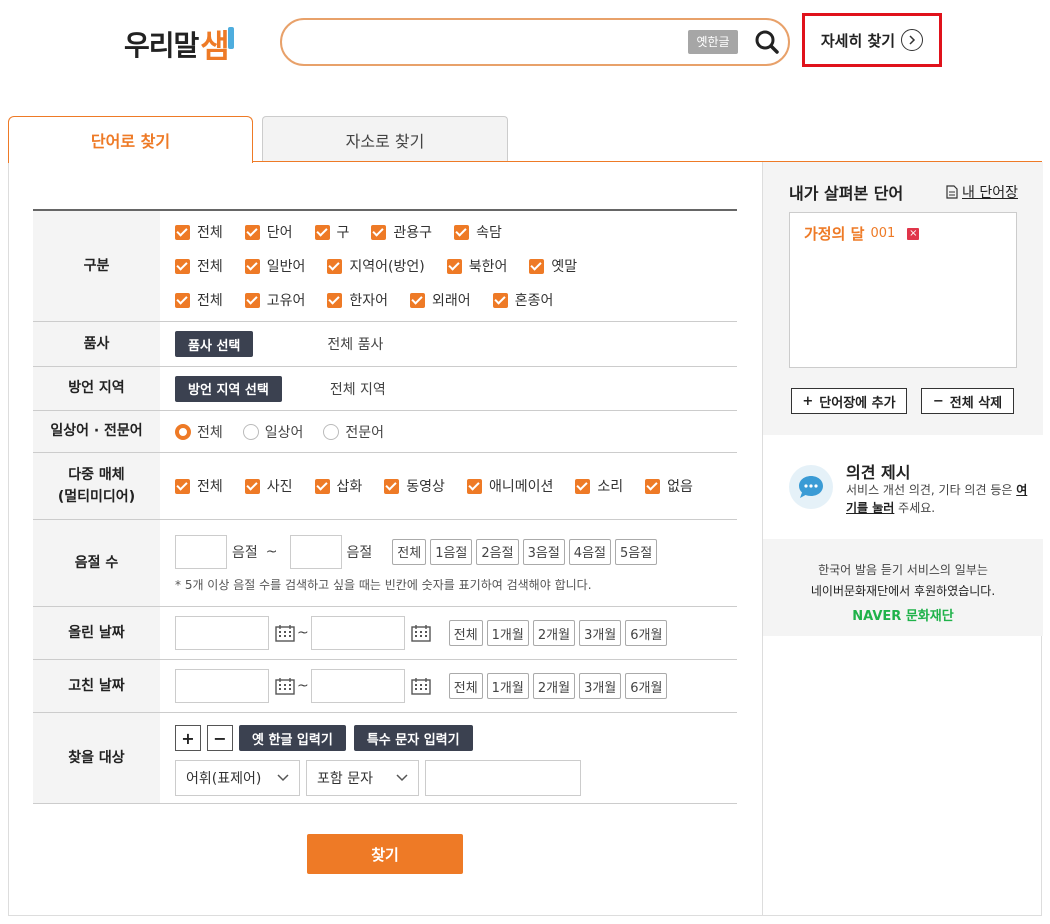  I want to click on tab-jaso-search: 자소로 찾기, so click(385, 139).